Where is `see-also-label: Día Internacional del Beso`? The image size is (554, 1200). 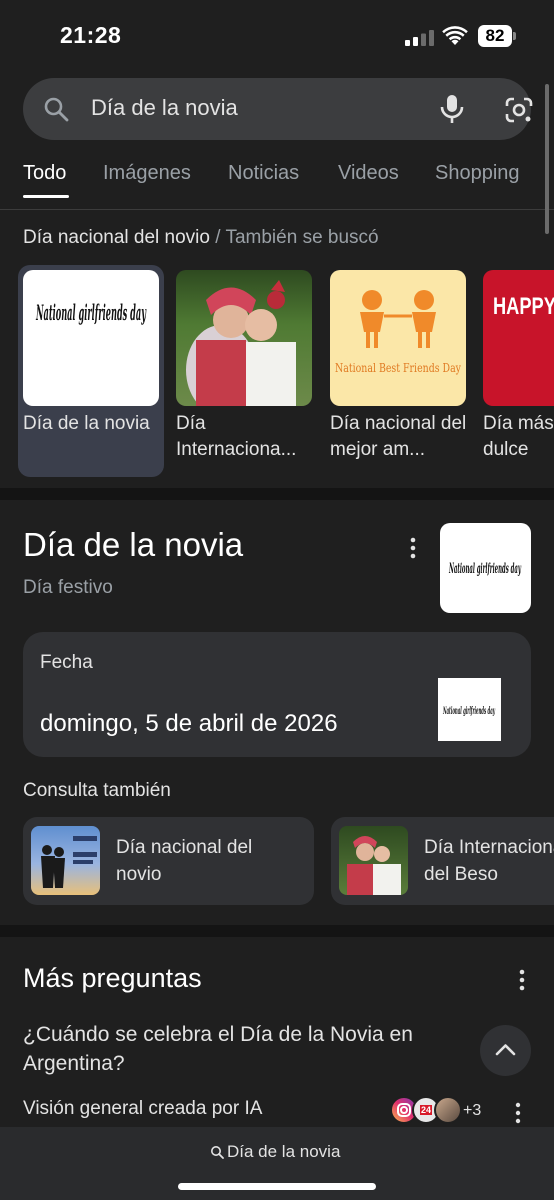 see-also-label: Día Internacional del Beso is located at coordinates (489, 861).